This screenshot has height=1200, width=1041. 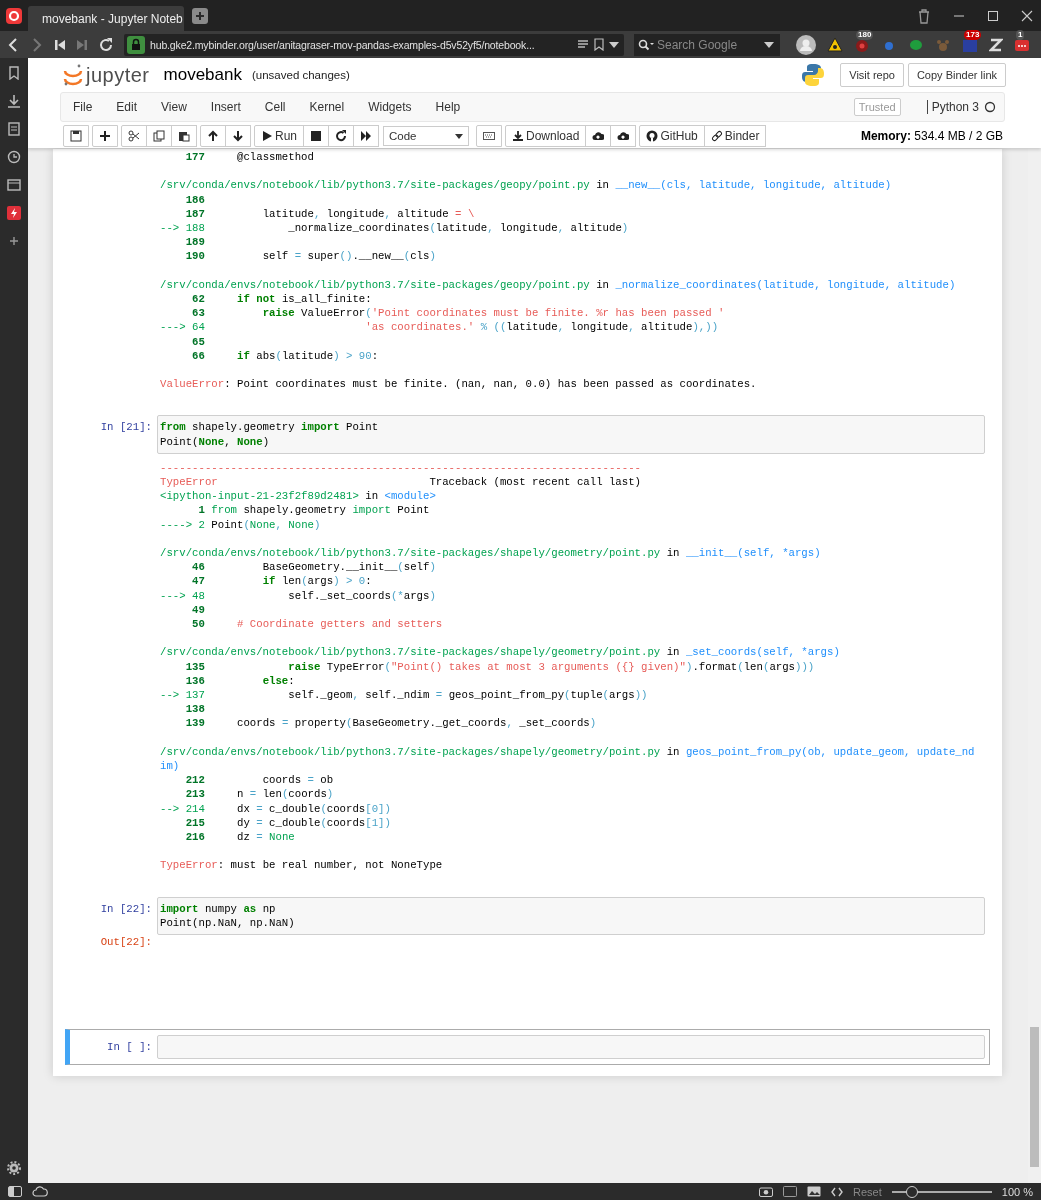 What do you see at coordinates (76, 136) in the screenshot?
I see `save-button` at bounding box center [76, 136].